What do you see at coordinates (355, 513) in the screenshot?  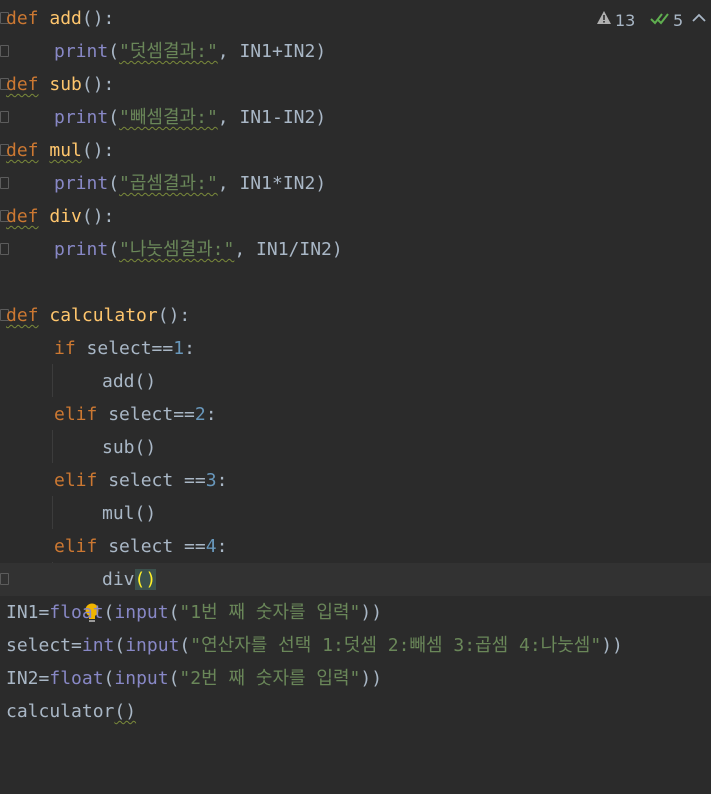 I see `code-line: mul()` at bounding box center [355, 513].